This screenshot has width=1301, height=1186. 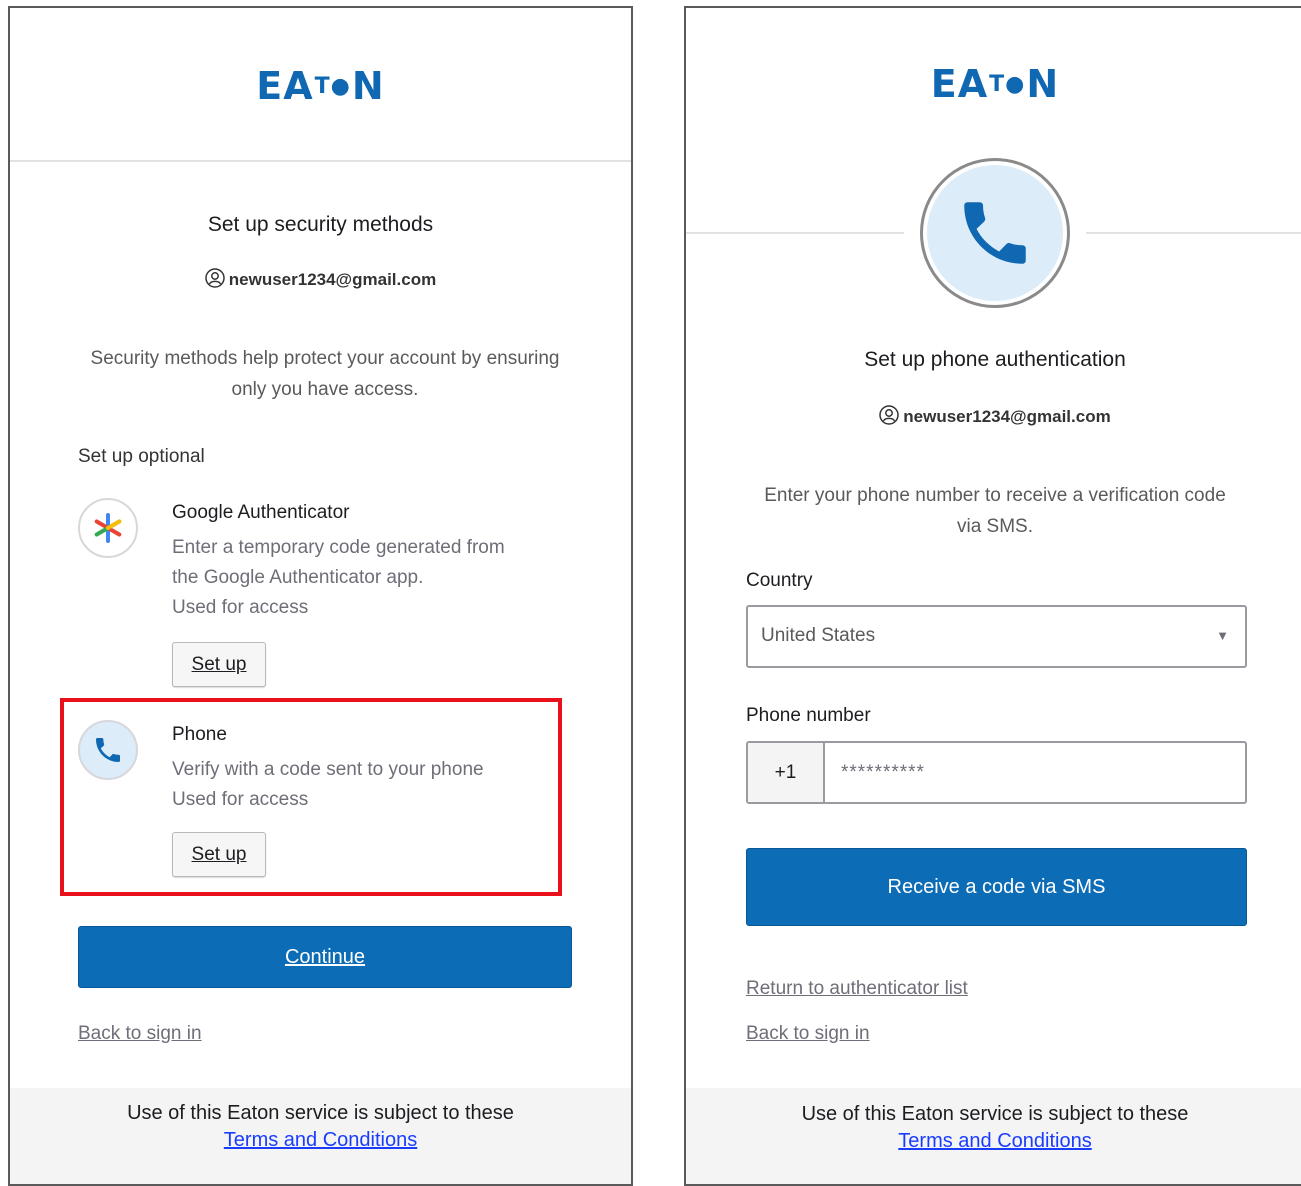 What do you see at coordinates (995, 359) in the screenshot?
I see `page-title: Set up phone authentication` at bounding box center [995, 359].